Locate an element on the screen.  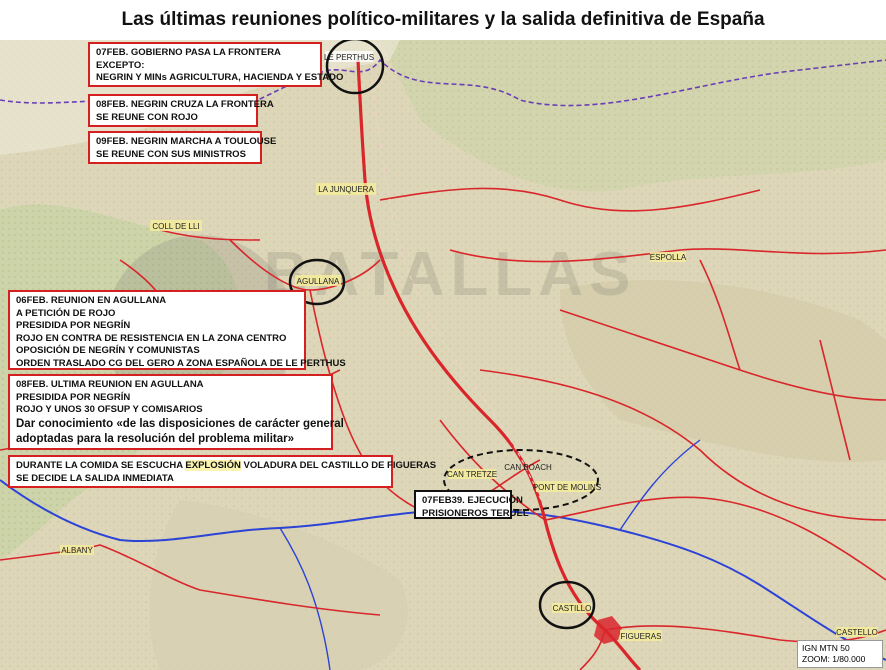
place-le-perthus: LE PERTHUS is located at coordinates (349, 57).